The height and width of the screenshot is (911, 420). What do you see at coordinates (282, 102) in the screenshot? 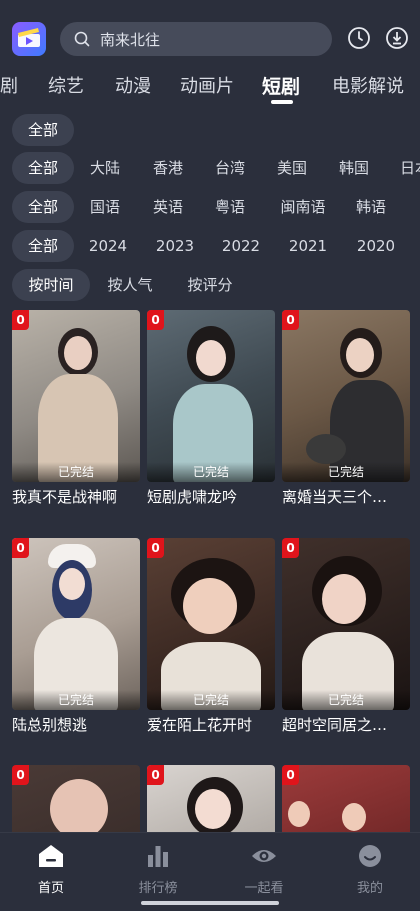
I see `active-tab-indicator` at bounding box center [282, 102].